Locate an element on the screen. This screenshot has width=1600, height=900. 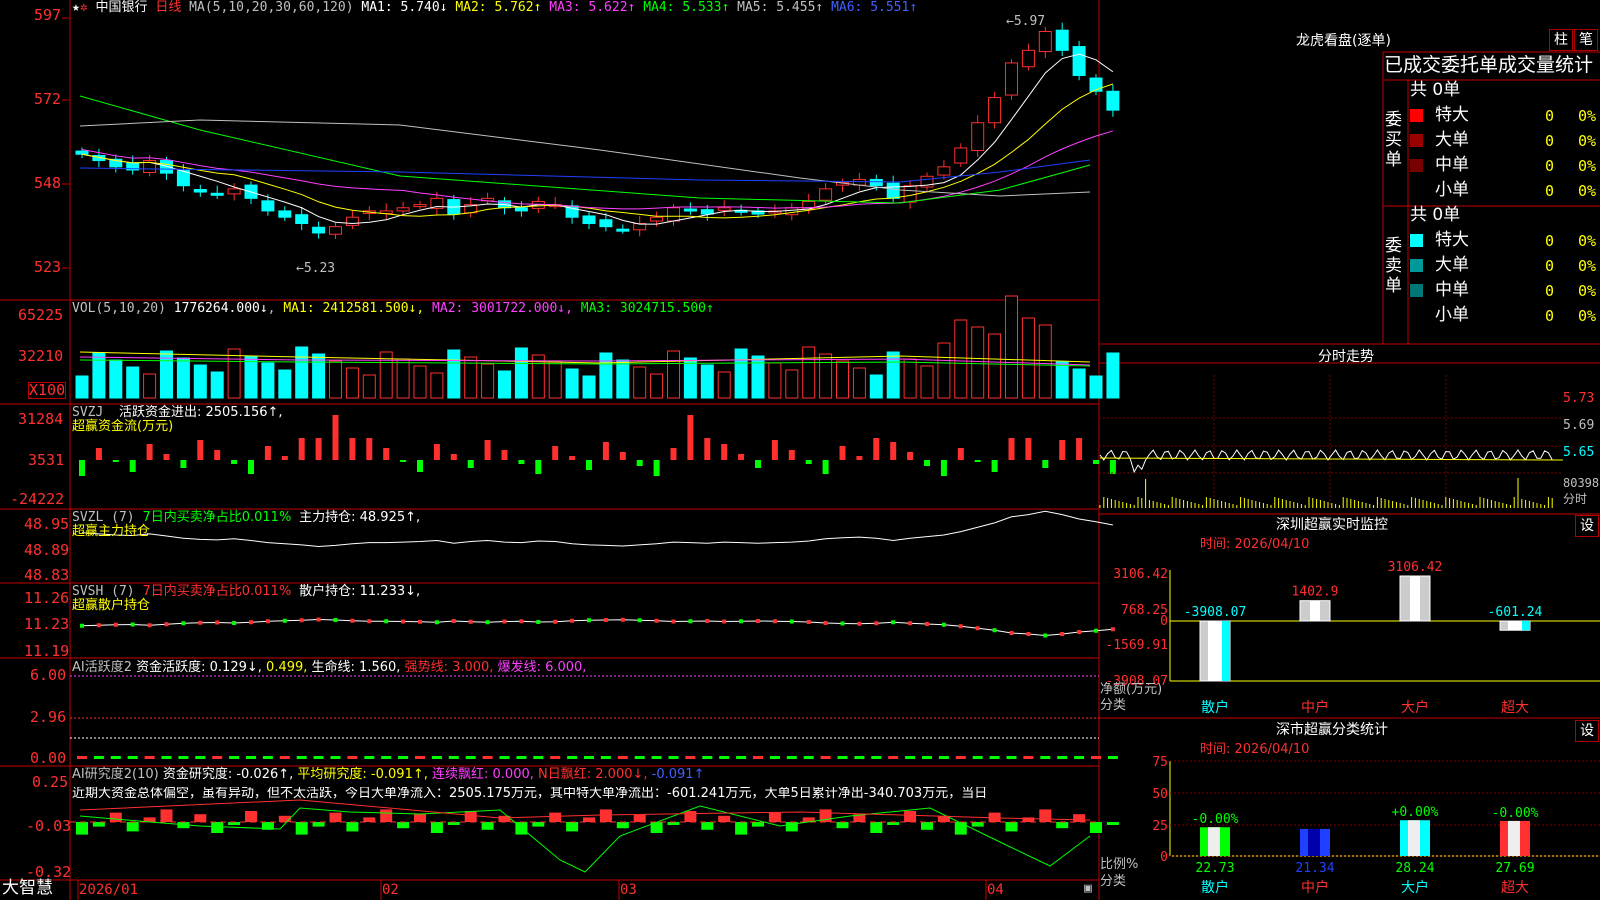
date-tick: 03 is located at coordinates (628, 890).